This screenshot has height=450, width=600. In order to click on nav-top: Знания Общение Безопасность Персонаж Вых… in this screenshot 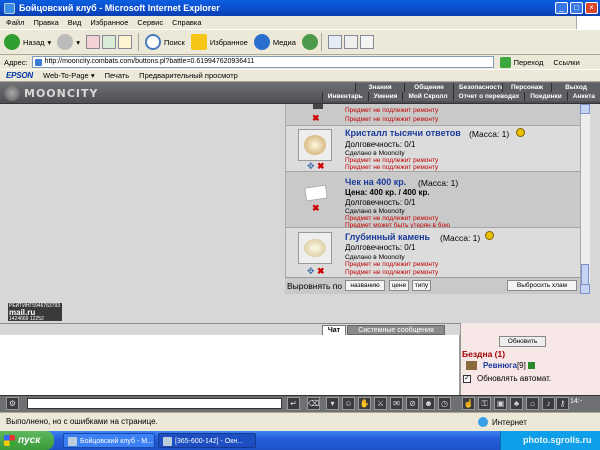, I will do `click(477, 87)`.